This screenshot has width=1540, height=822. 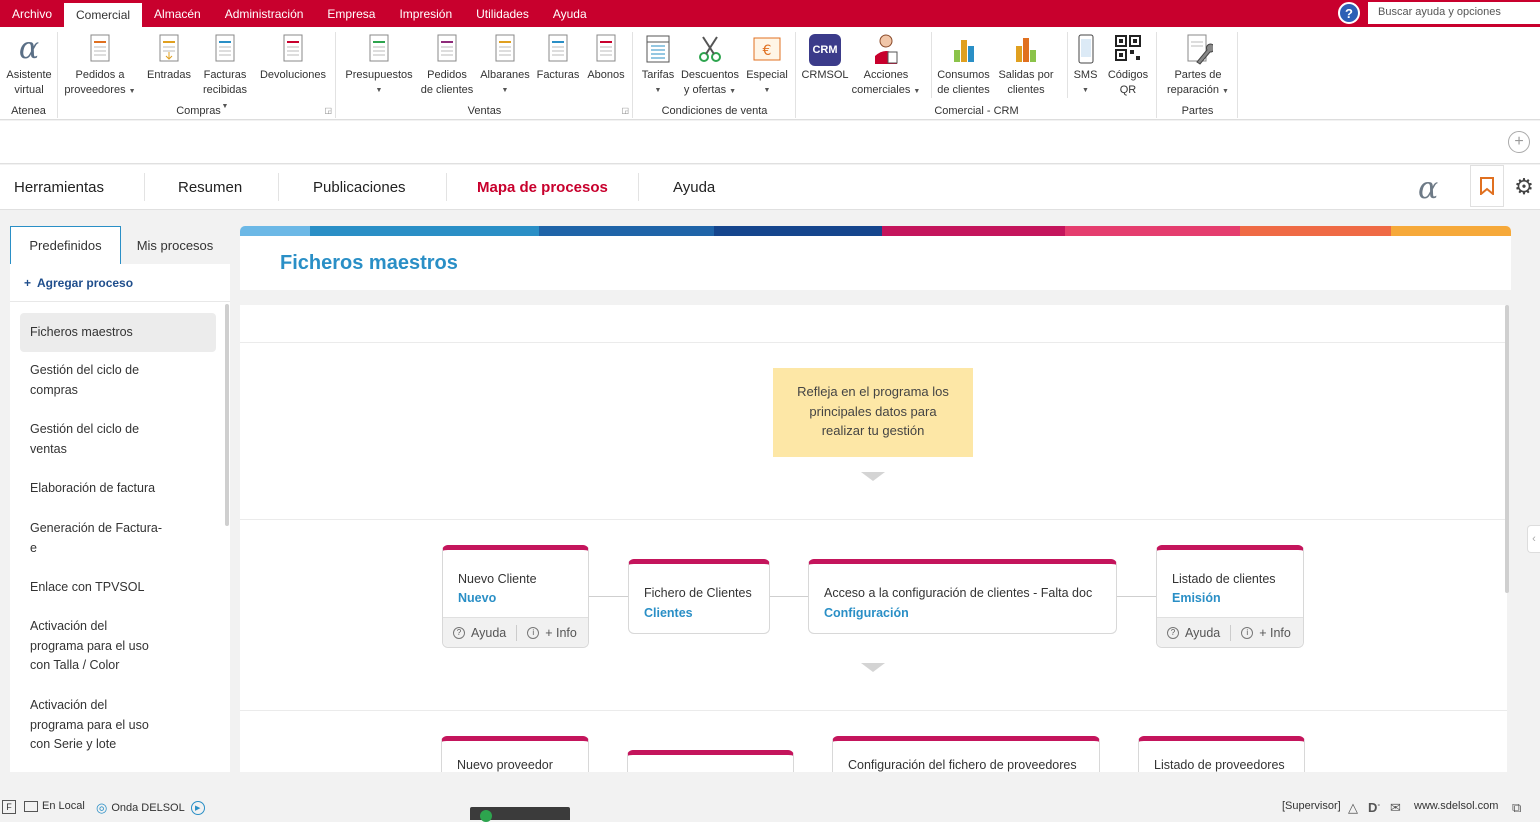 I want to click on notification-peek, so click(x=520, y=814).